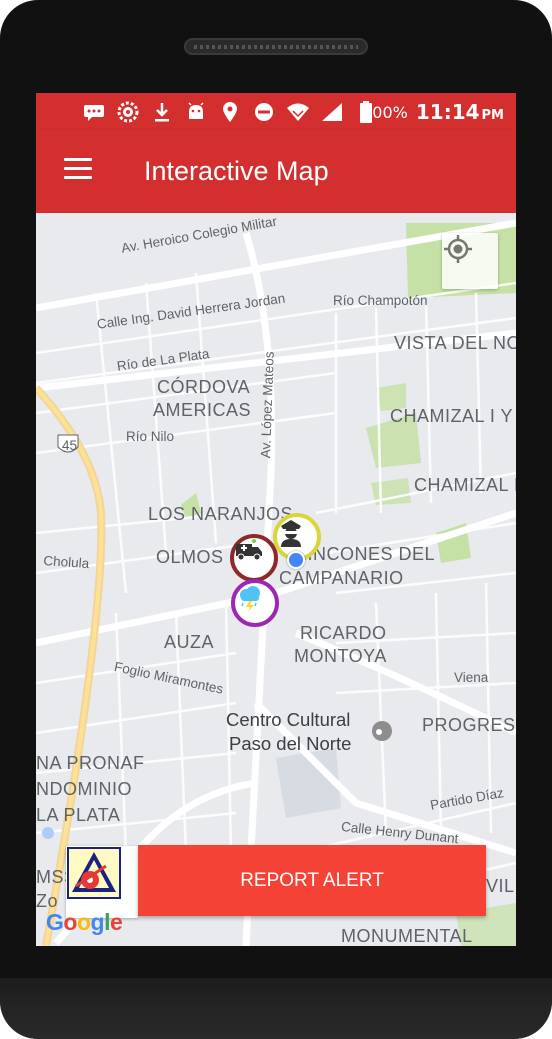  Describe the element at coordinates (190, 557) in the screenshot. I see `neighborhood-label: OLMOS` at that location.